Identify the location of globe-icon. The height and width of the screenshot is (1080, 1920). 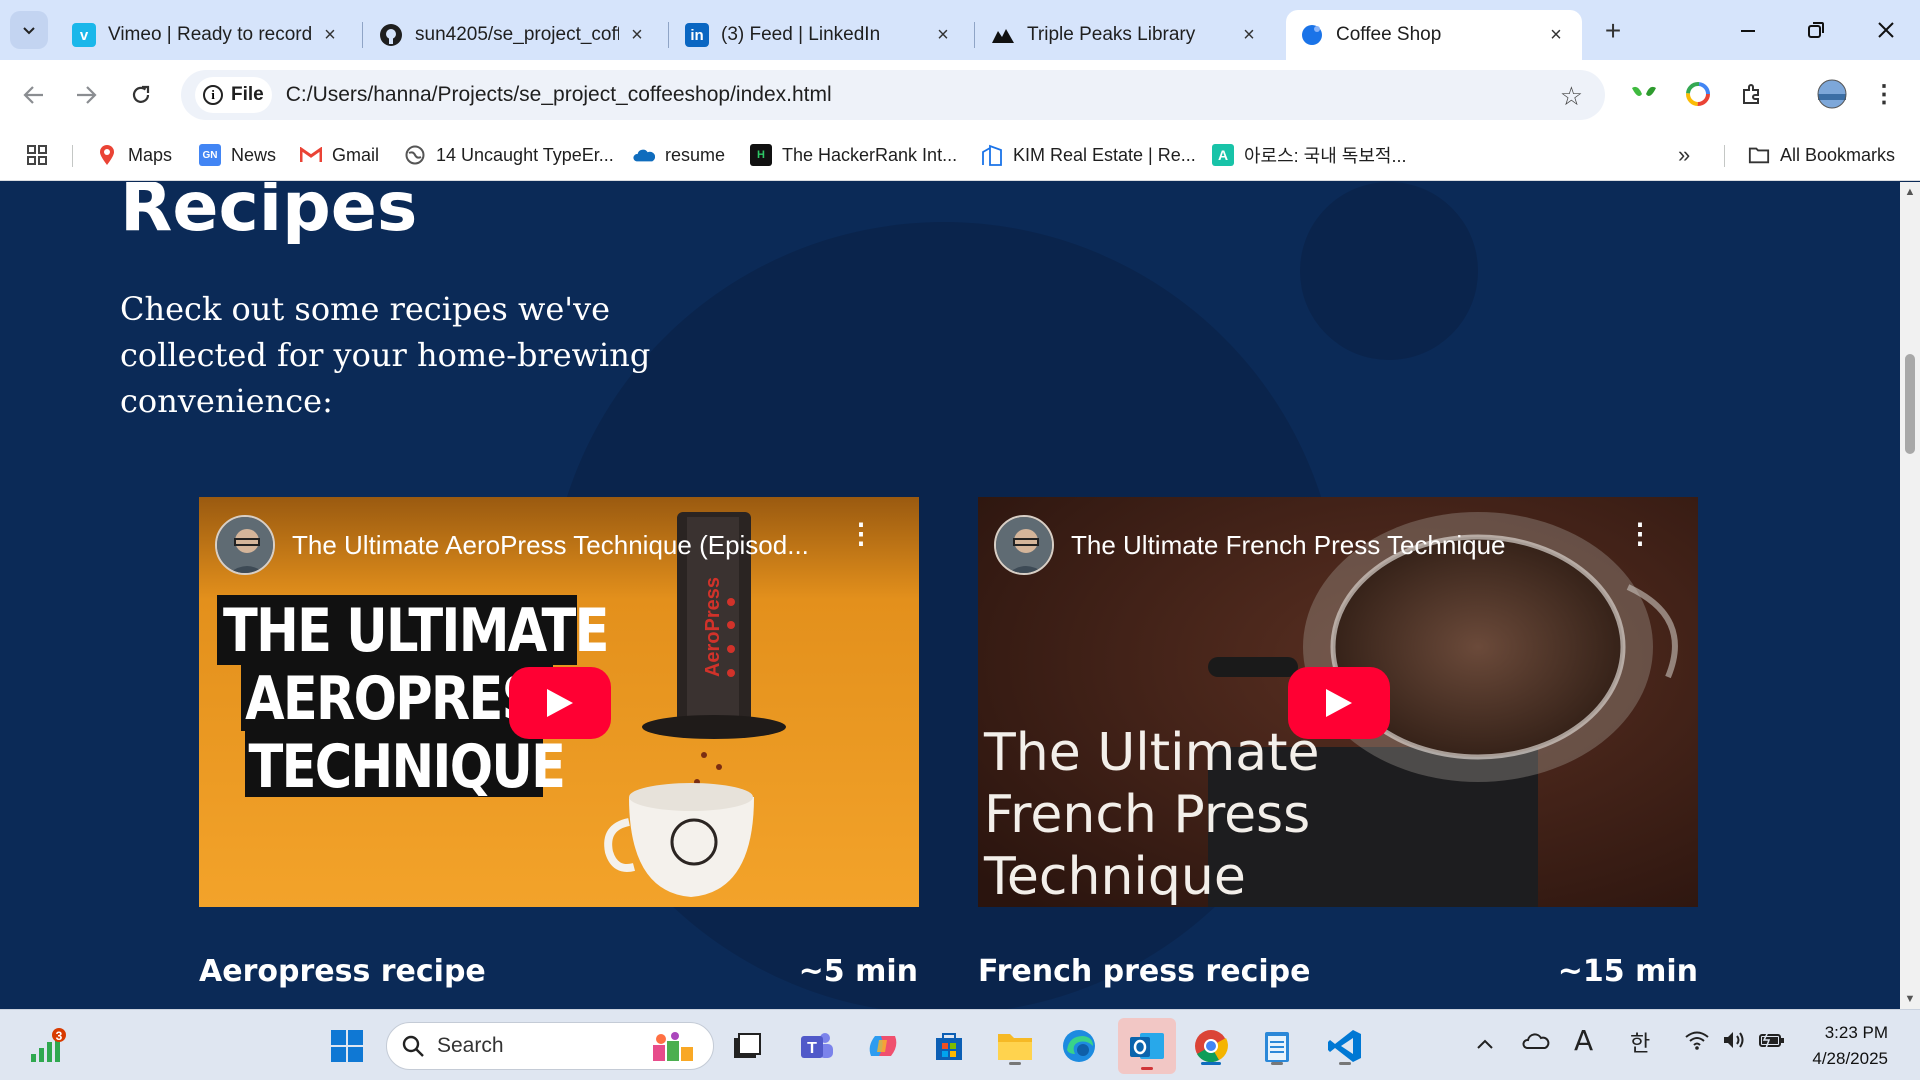
(415, 155).